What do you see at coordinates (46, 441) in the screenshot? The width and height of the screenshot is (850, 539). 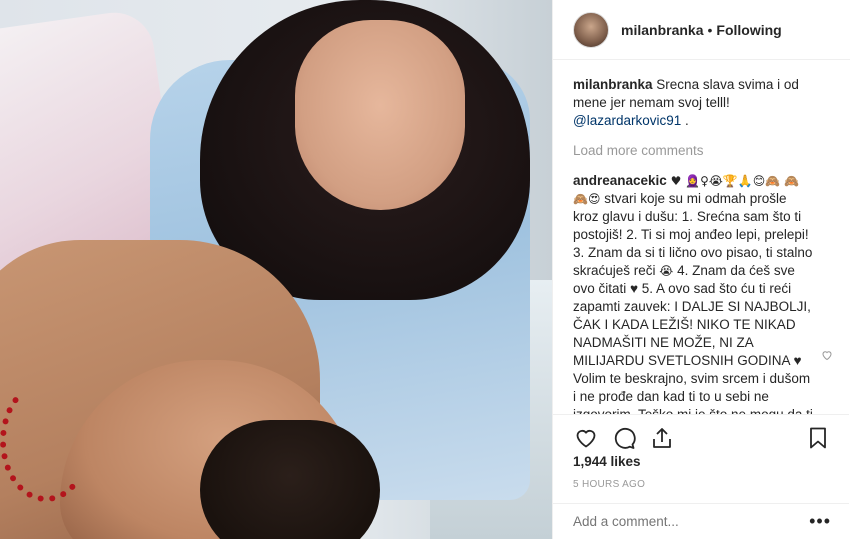 I see `red-bead-necklace` at bounding box center [46, 441].